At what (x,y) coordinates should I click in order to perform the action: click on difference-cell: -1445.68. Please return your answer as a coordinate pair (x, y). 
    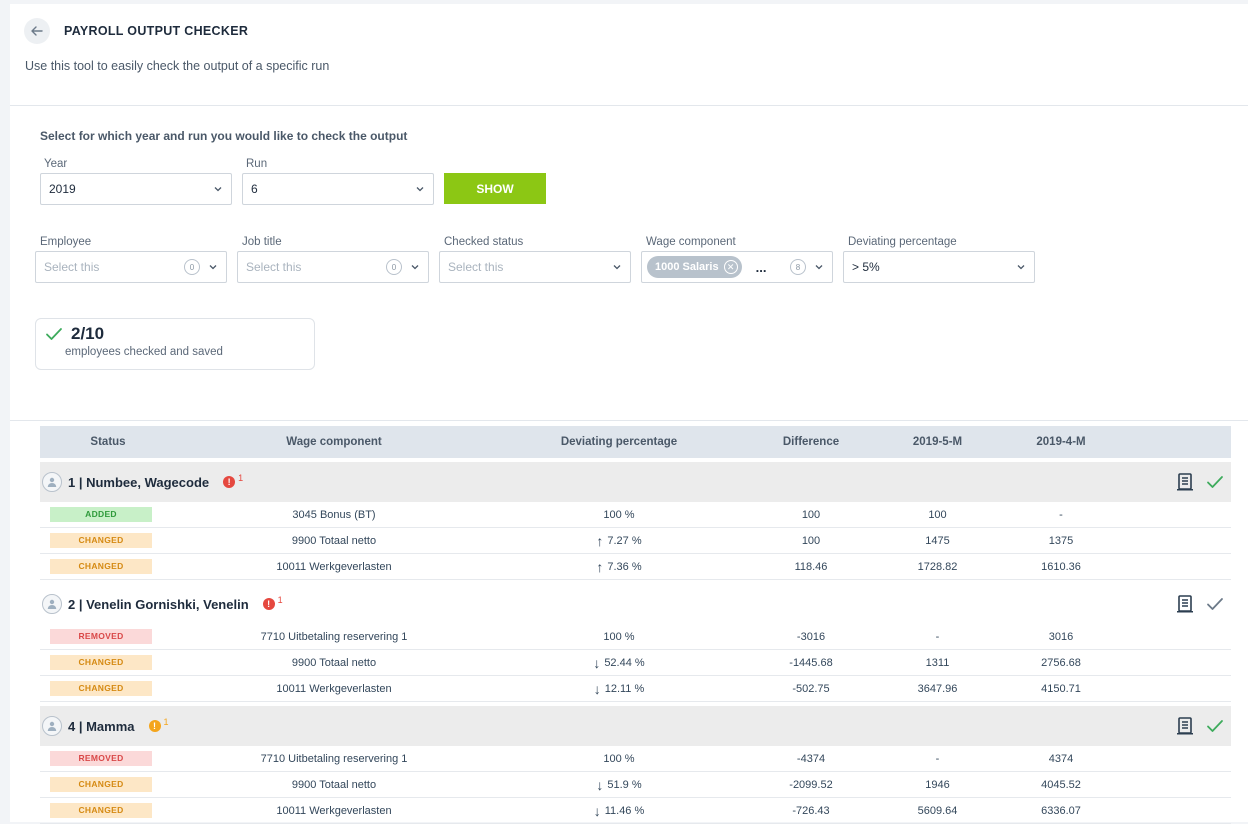
    Looking at the image, I should click on (811, 662).